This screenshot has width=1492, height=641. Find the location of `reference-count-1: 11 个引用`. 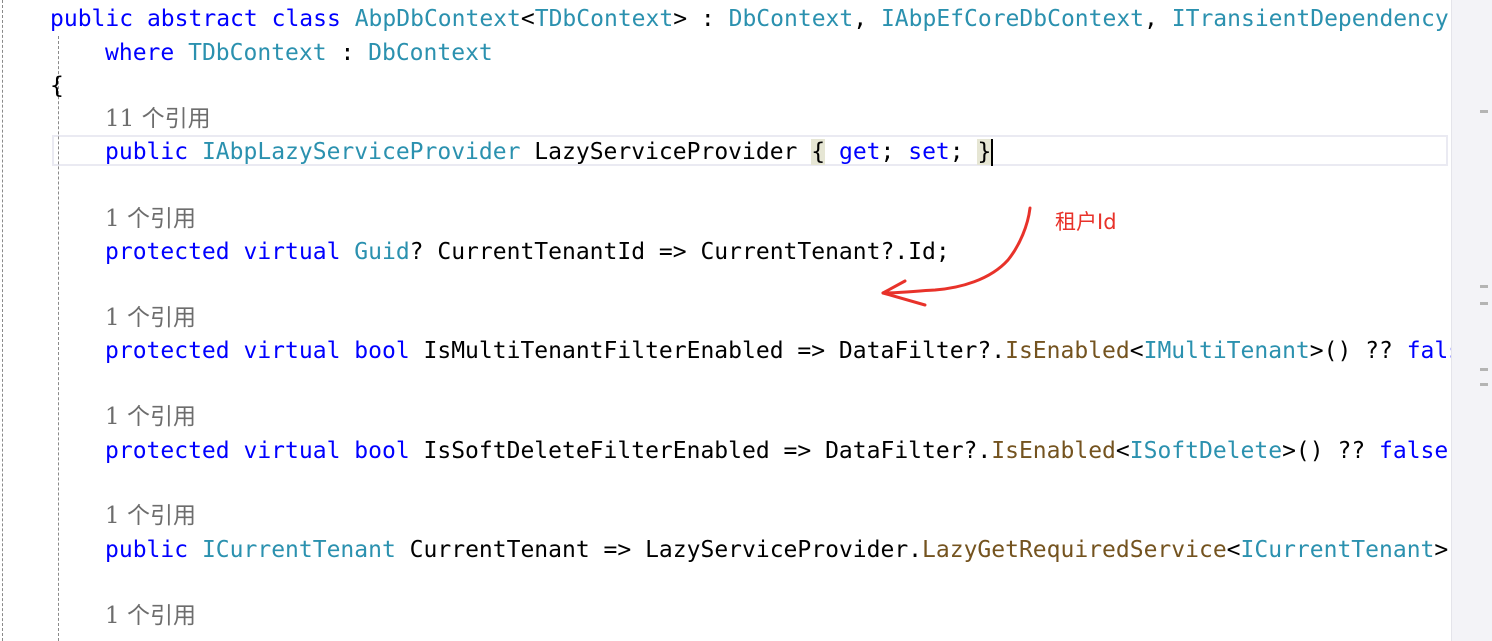

reference-count-1: 11 个引用 is located at coordinates (158, 119).